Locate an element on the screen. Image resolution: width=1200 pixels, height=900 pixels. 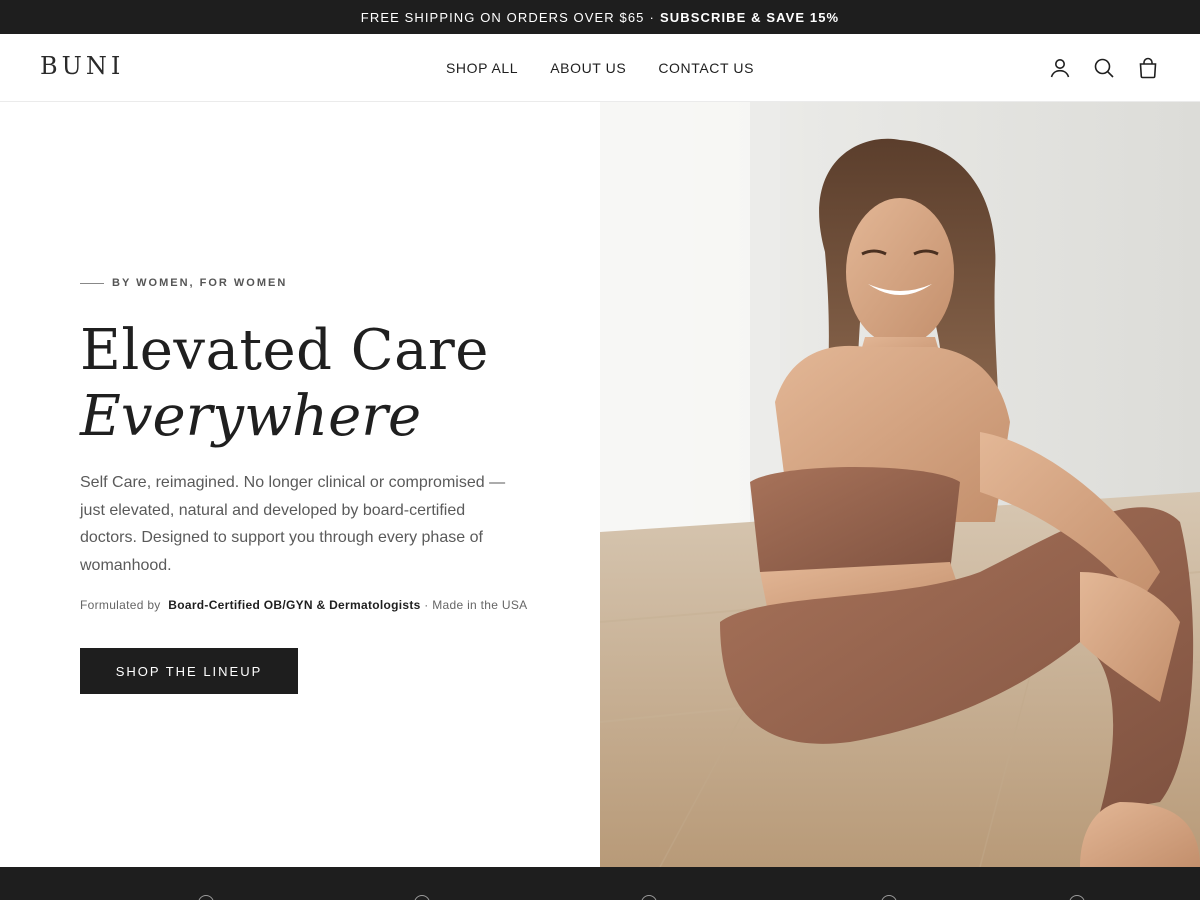
hero-eyebrow: BY WOMEN, FOR WOMEN is located at coordinates (183, 283).